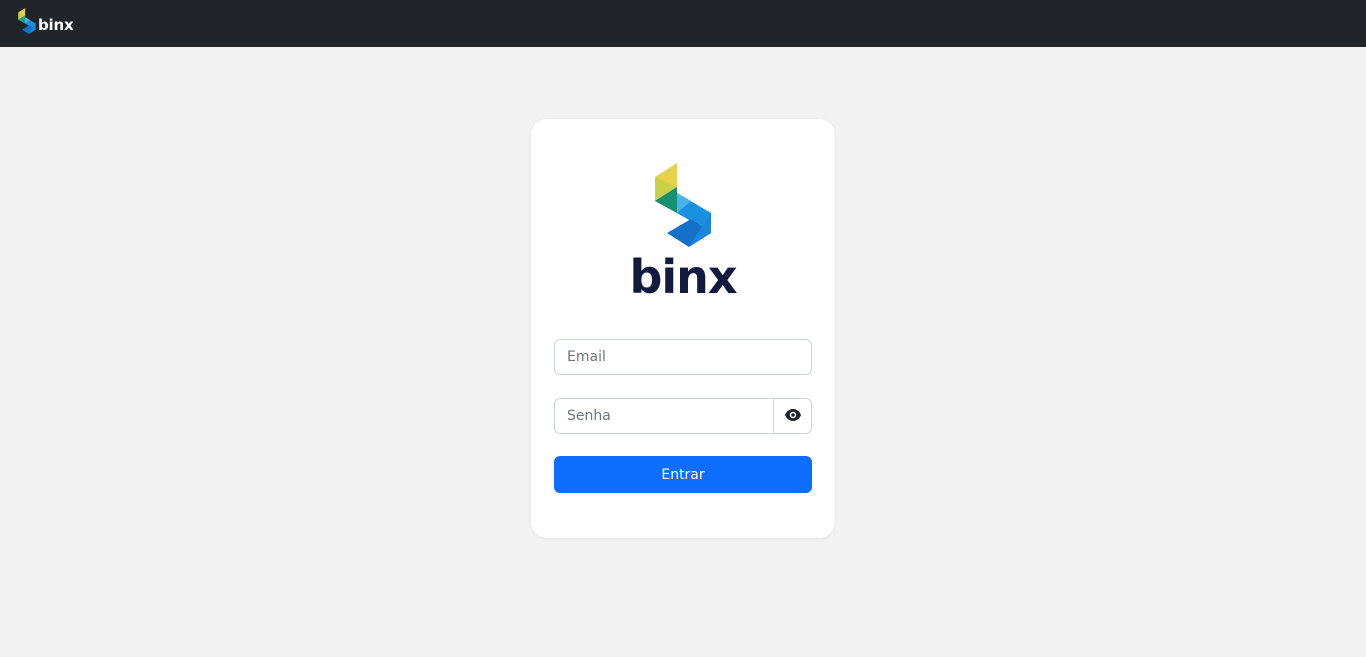  What do you see at coordinates (683, 357) in the screenshot?
I see `email-input` at bounding box center [683, 357].